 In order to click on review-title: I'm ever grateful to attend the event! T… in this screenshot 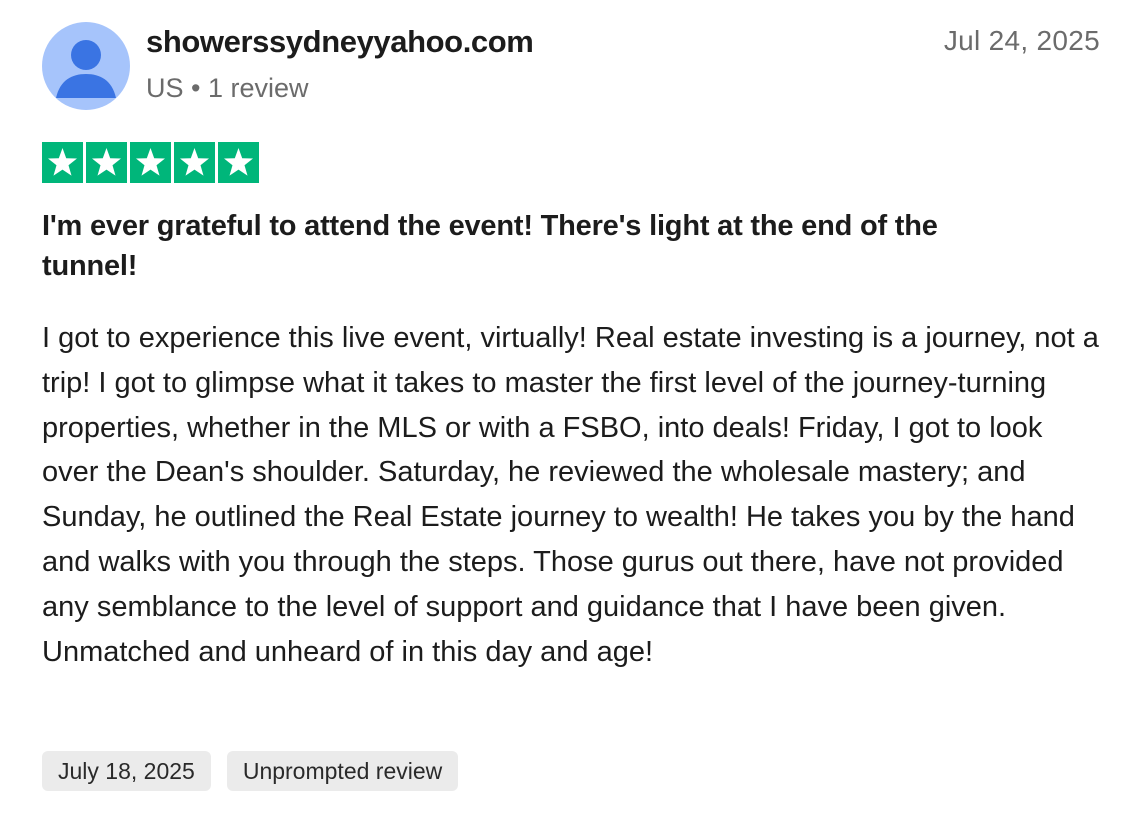, I will do `click(512, 246)`.